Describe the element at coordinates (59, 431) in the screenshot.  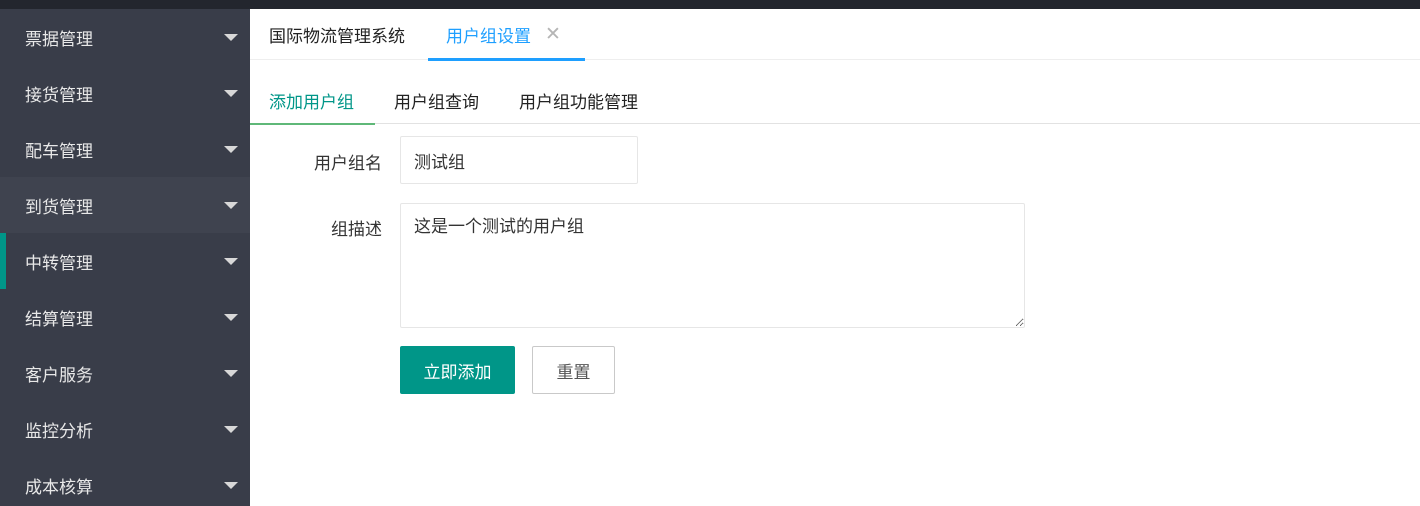
I see `sidebar-item-label: 监控分析` at that location.